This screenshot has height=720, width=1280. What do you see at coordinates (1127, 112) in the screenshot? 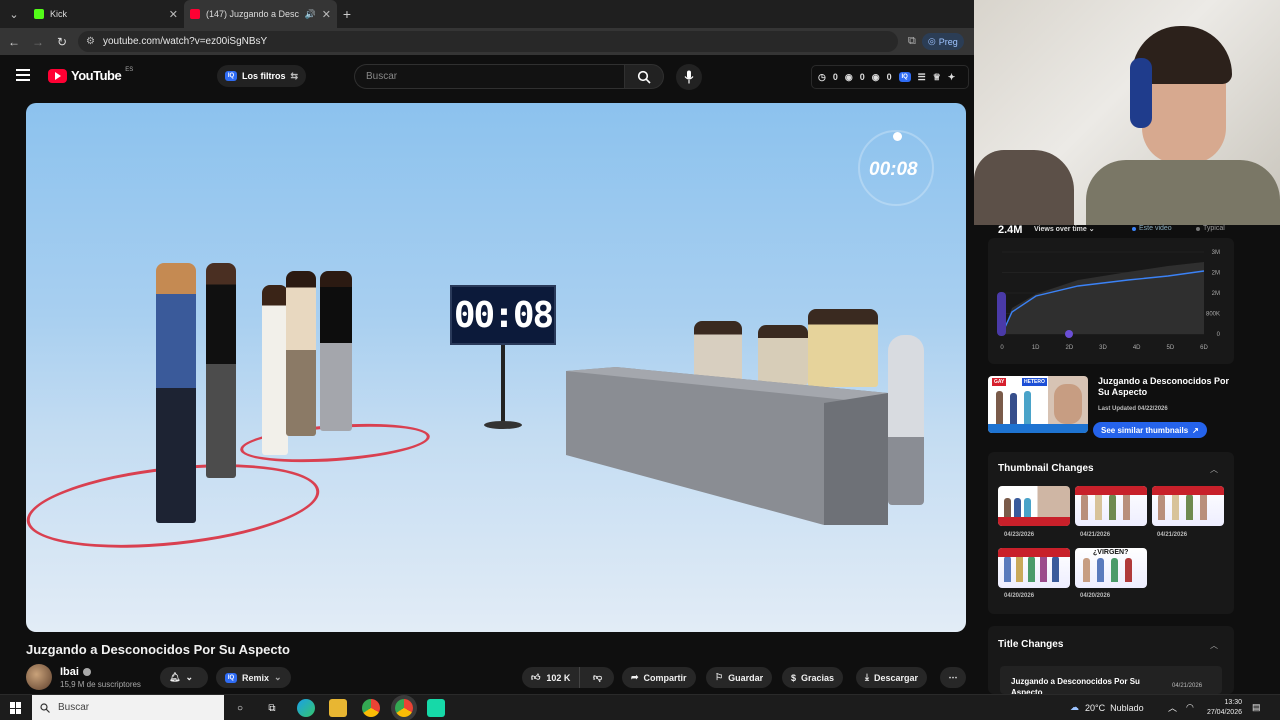
I see `webcam-overlay` at bounding box center [1127, 112].